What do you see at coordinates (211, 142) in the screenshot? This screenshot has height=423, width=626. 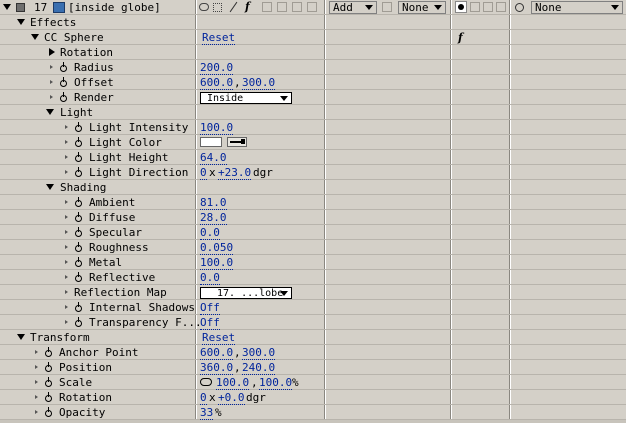 I see `color-swatch` at bounding box center [211, 142].